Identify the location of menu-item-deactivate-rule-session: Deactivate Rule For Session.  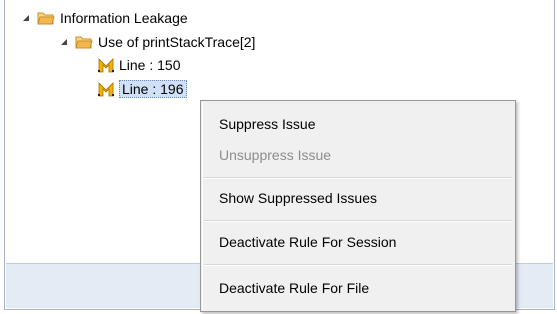
(307, 242).